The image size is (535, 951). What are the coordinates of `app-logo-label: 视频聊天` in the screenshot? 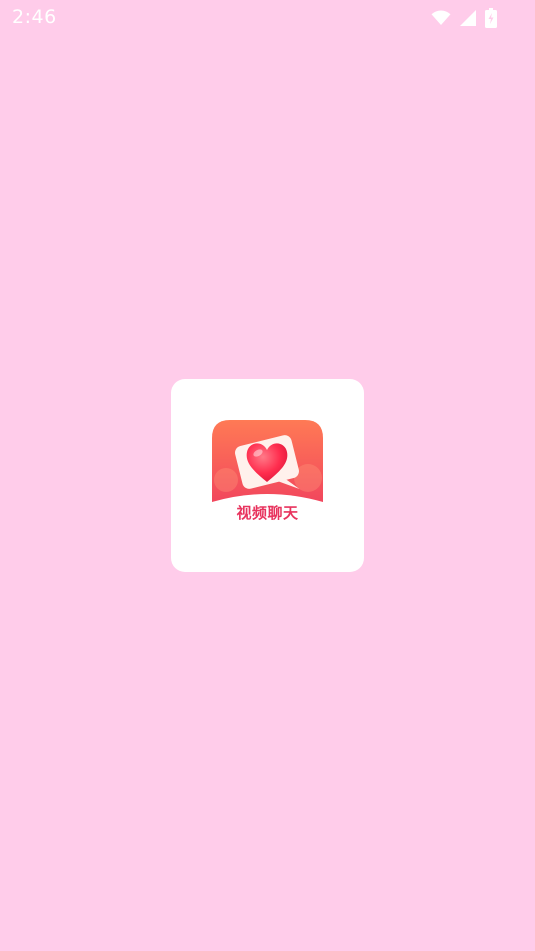 It's located at (267, 513).